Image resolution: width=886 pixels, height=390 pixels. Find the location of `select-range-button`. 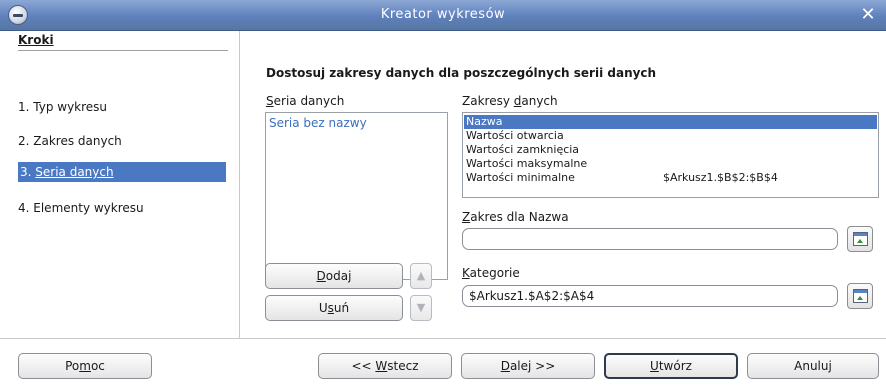

select-range-button is located at coordinates (860, 239).